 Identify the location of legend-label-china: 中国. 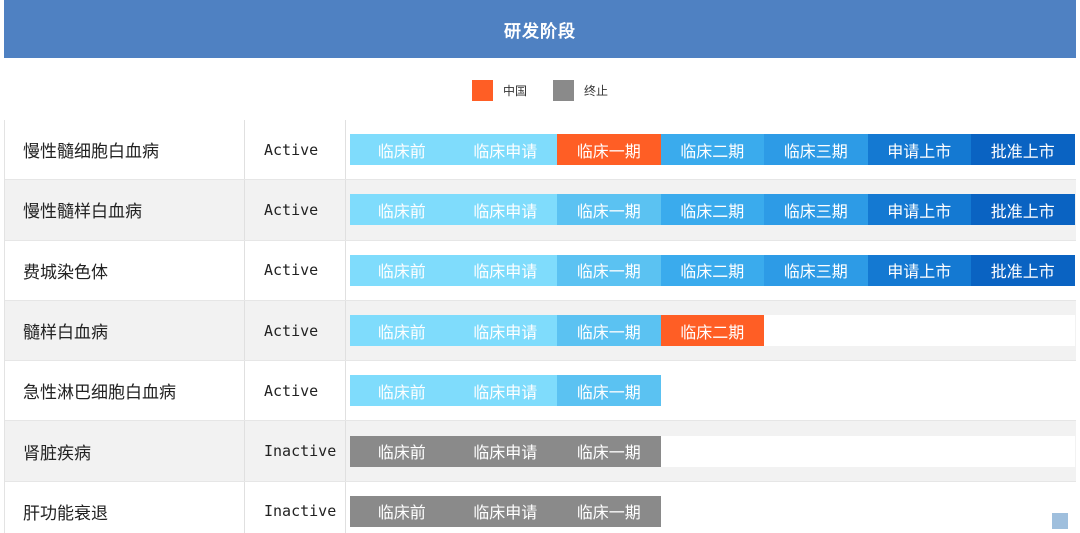
(514, 90).